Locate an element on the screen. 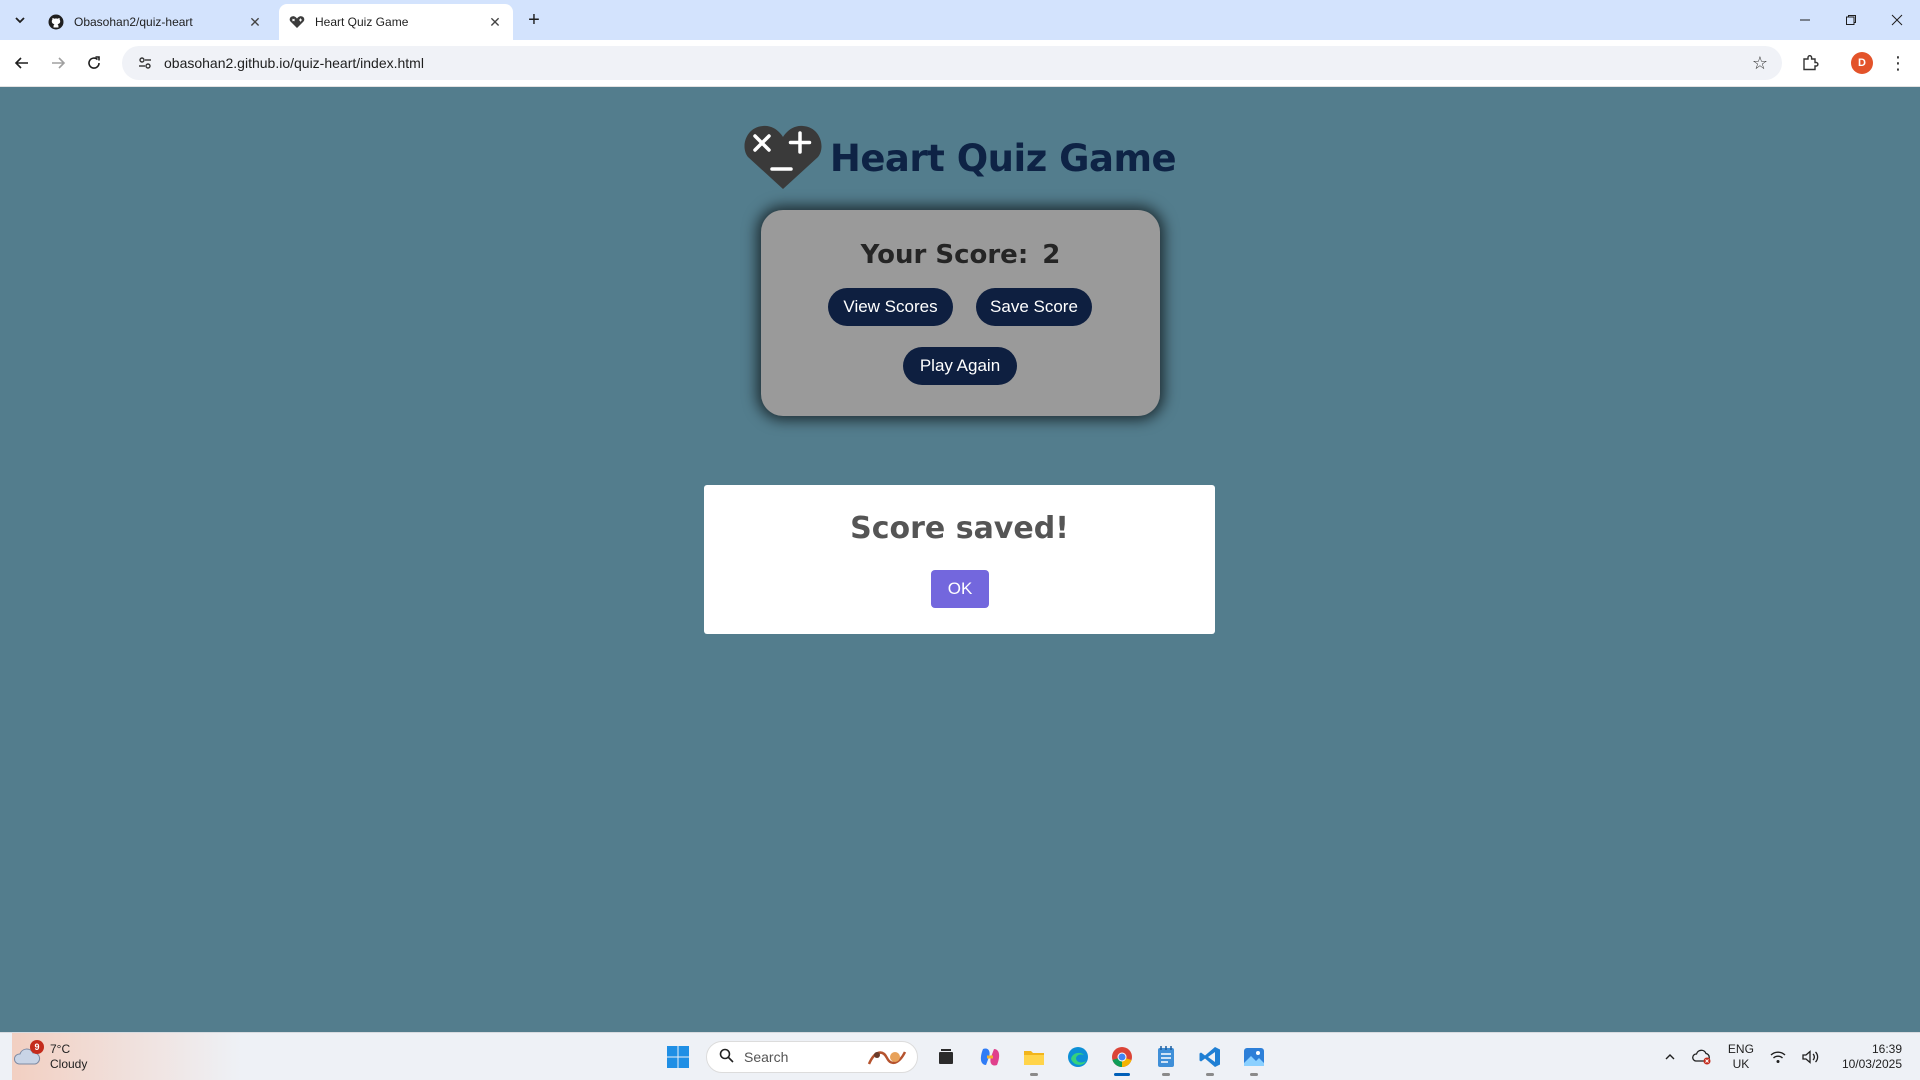 This screenshot has width=1920, height=1080. close-window-icon is located at coordinates (1897, 20).